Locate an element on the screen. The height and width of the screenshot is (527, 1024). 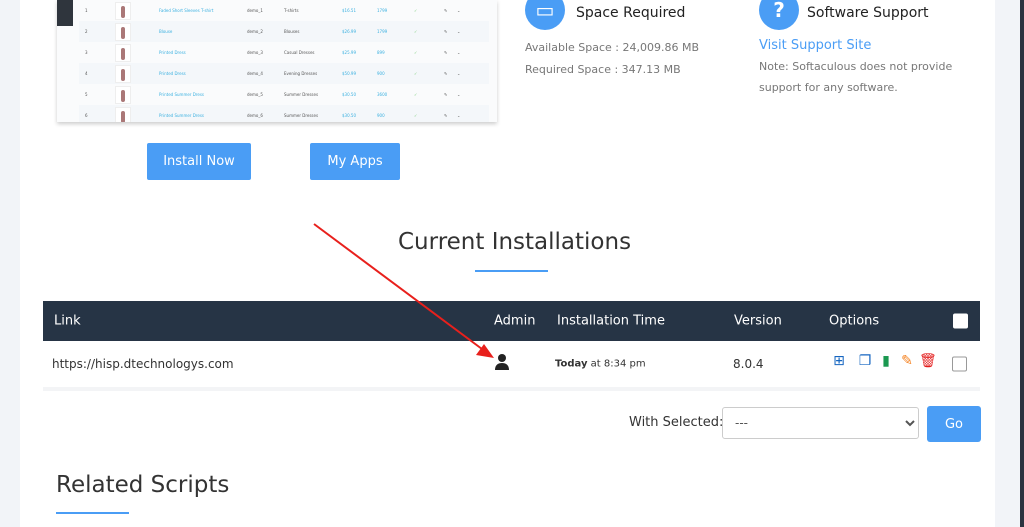
related-scripts-title: Related Scripts is located at coordinates (143, 485).